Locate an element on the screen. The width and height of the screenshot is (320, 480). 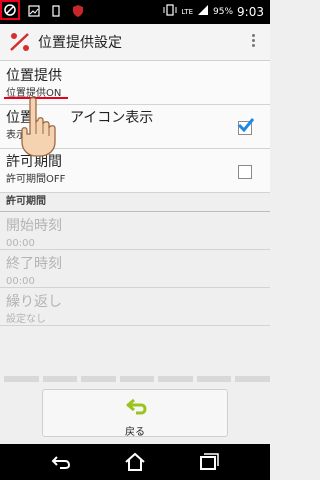
setting-repeat: 繰り返し 設定なし is located at coordinates (135, 307).